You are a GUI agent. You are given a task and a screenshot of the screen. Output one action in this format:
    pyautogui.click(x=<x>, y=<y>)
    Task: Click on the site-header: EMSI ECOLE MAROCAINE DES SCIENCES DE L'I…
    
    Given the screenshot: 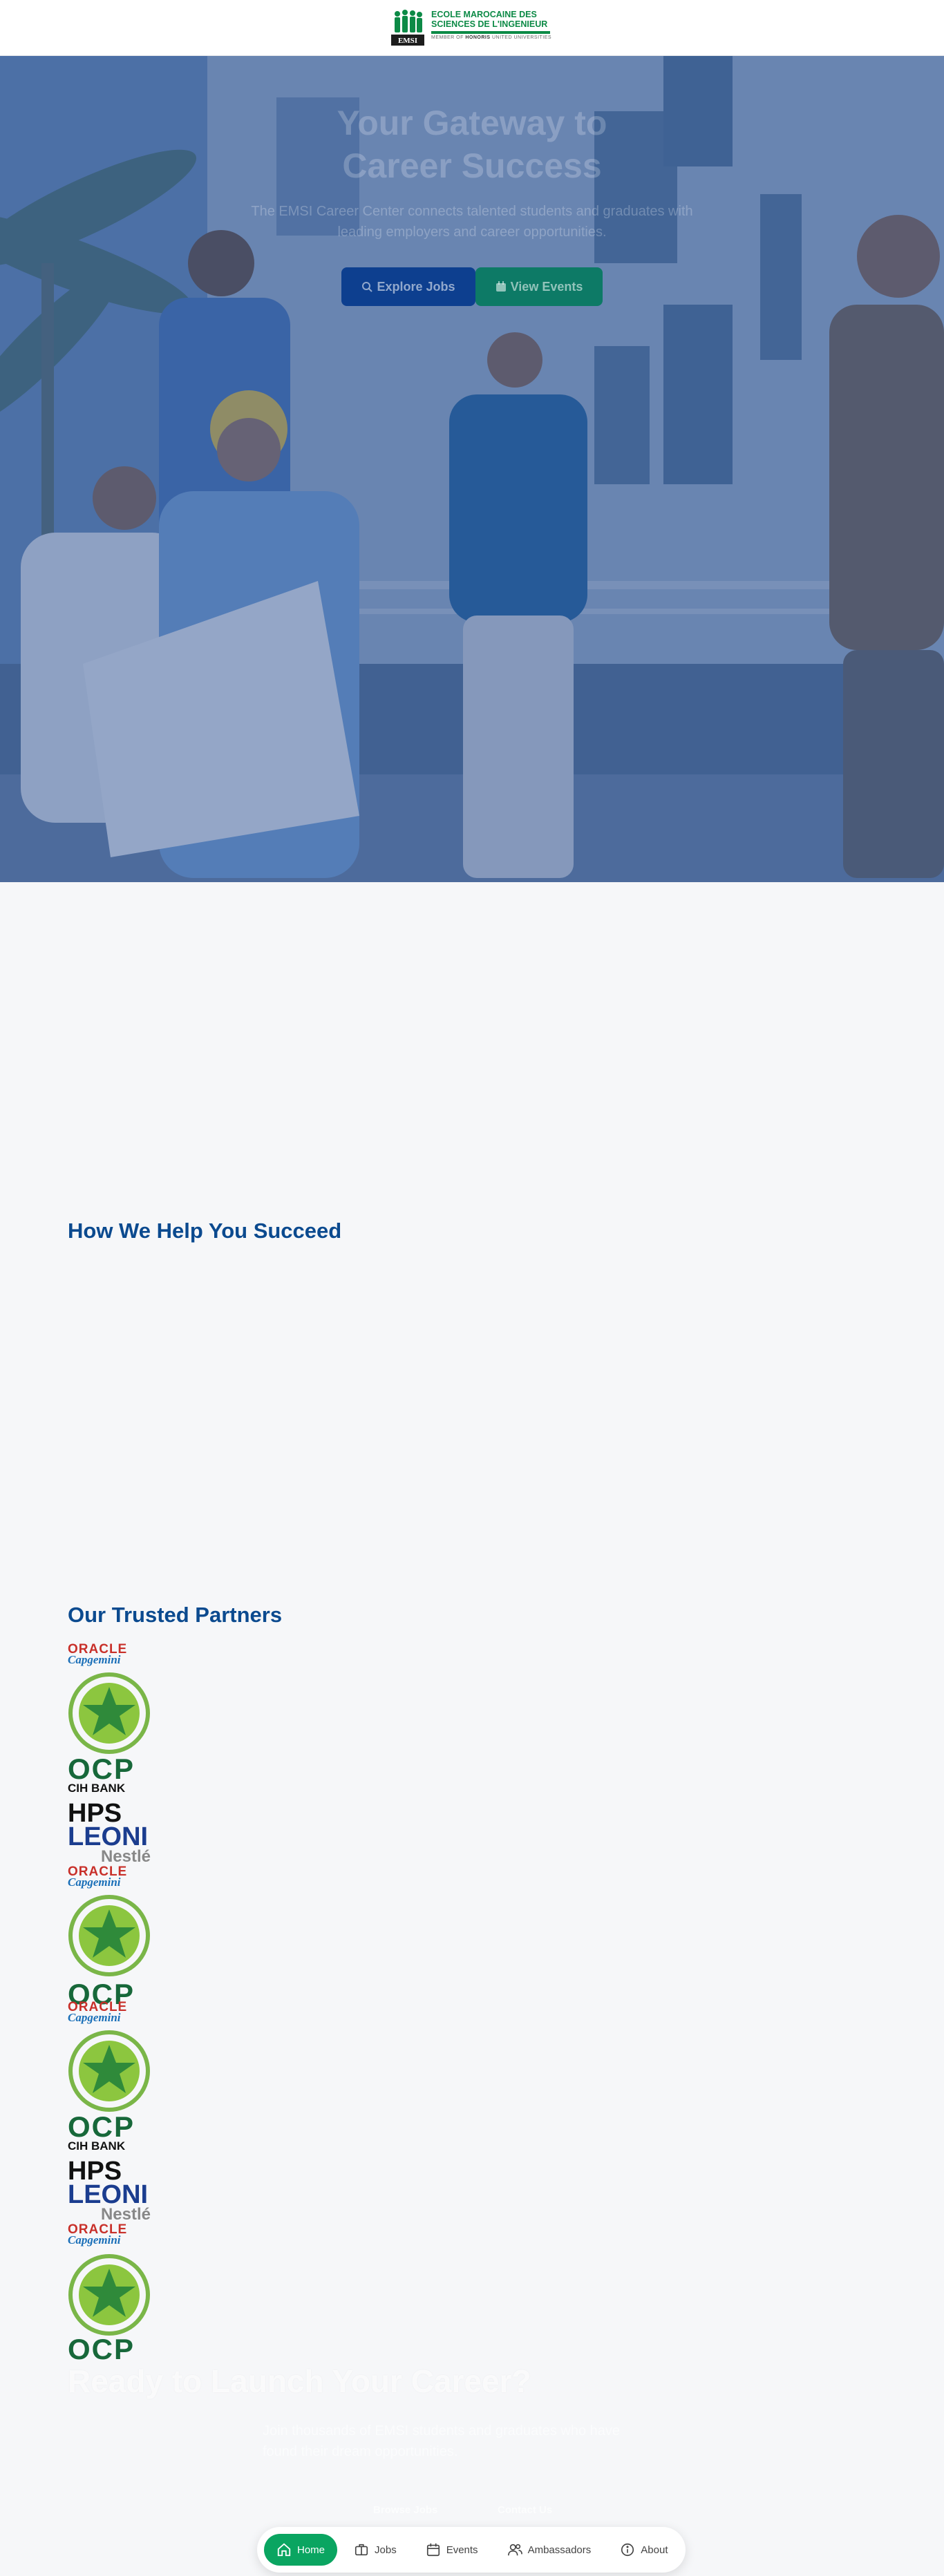 What is the action you would take?
    pyautogui.click(x=472, y=28)
    